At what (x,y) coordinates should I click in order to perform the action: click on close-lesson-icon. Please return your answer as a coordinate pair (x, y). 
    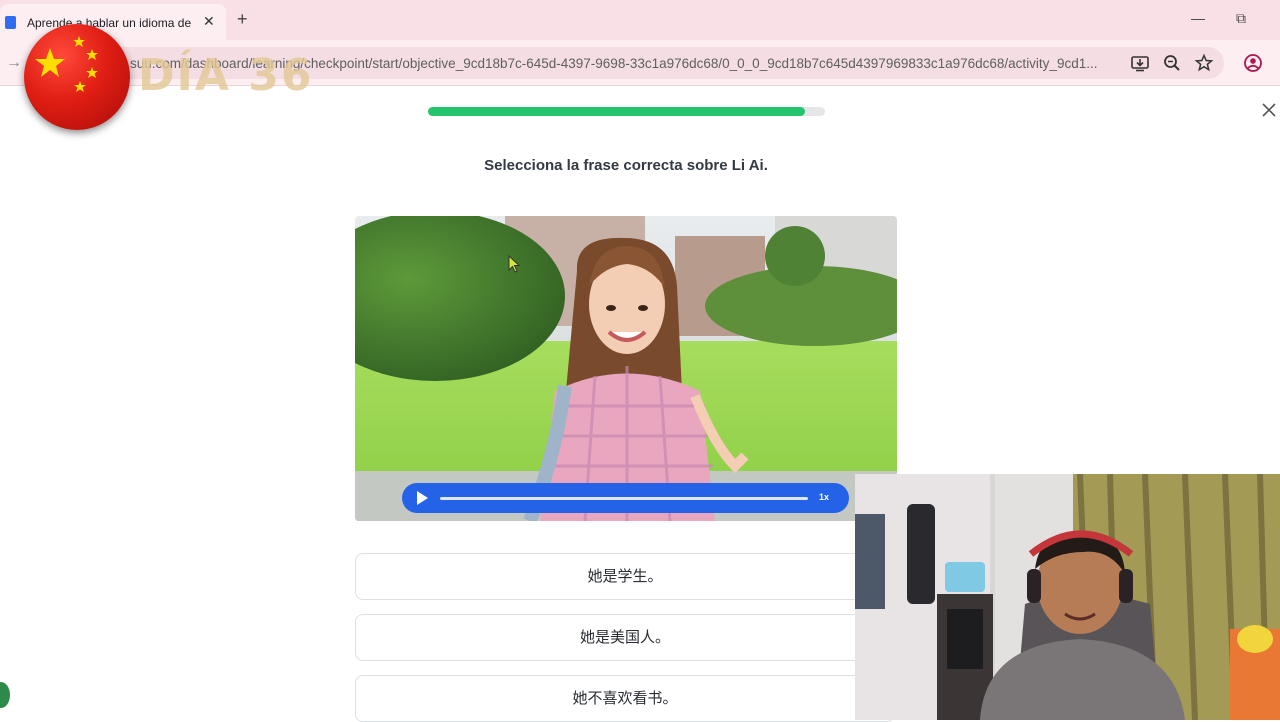
    Looking at the image, I should click on (1269, 110).